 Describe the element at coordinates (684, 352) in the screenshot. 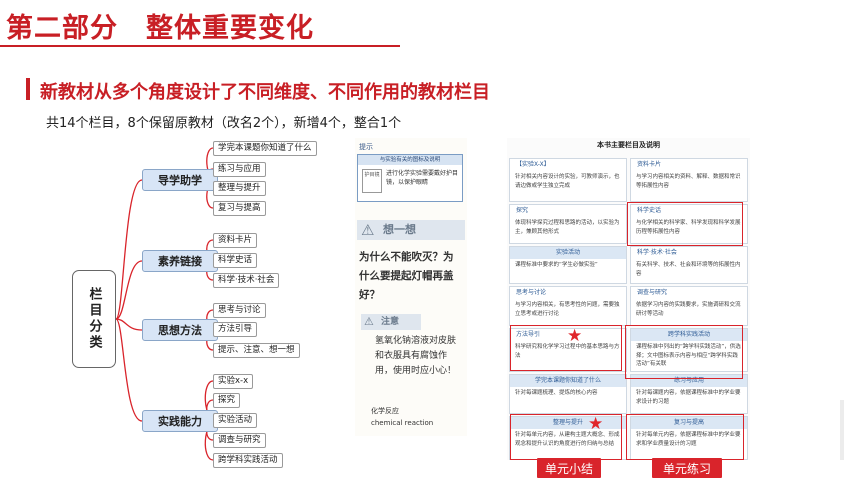

I see `highlight-interdisciplinary` at that location.